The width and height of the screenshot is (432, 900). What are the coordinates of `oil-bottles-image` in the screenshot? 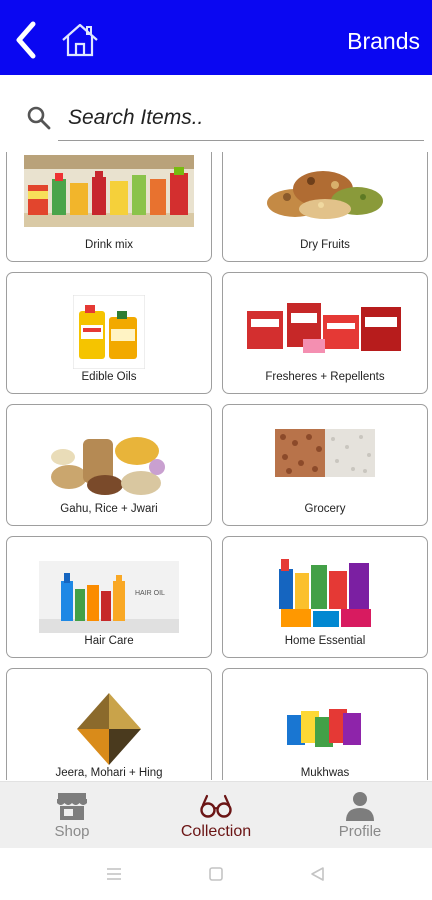 It's located at (109, 332).